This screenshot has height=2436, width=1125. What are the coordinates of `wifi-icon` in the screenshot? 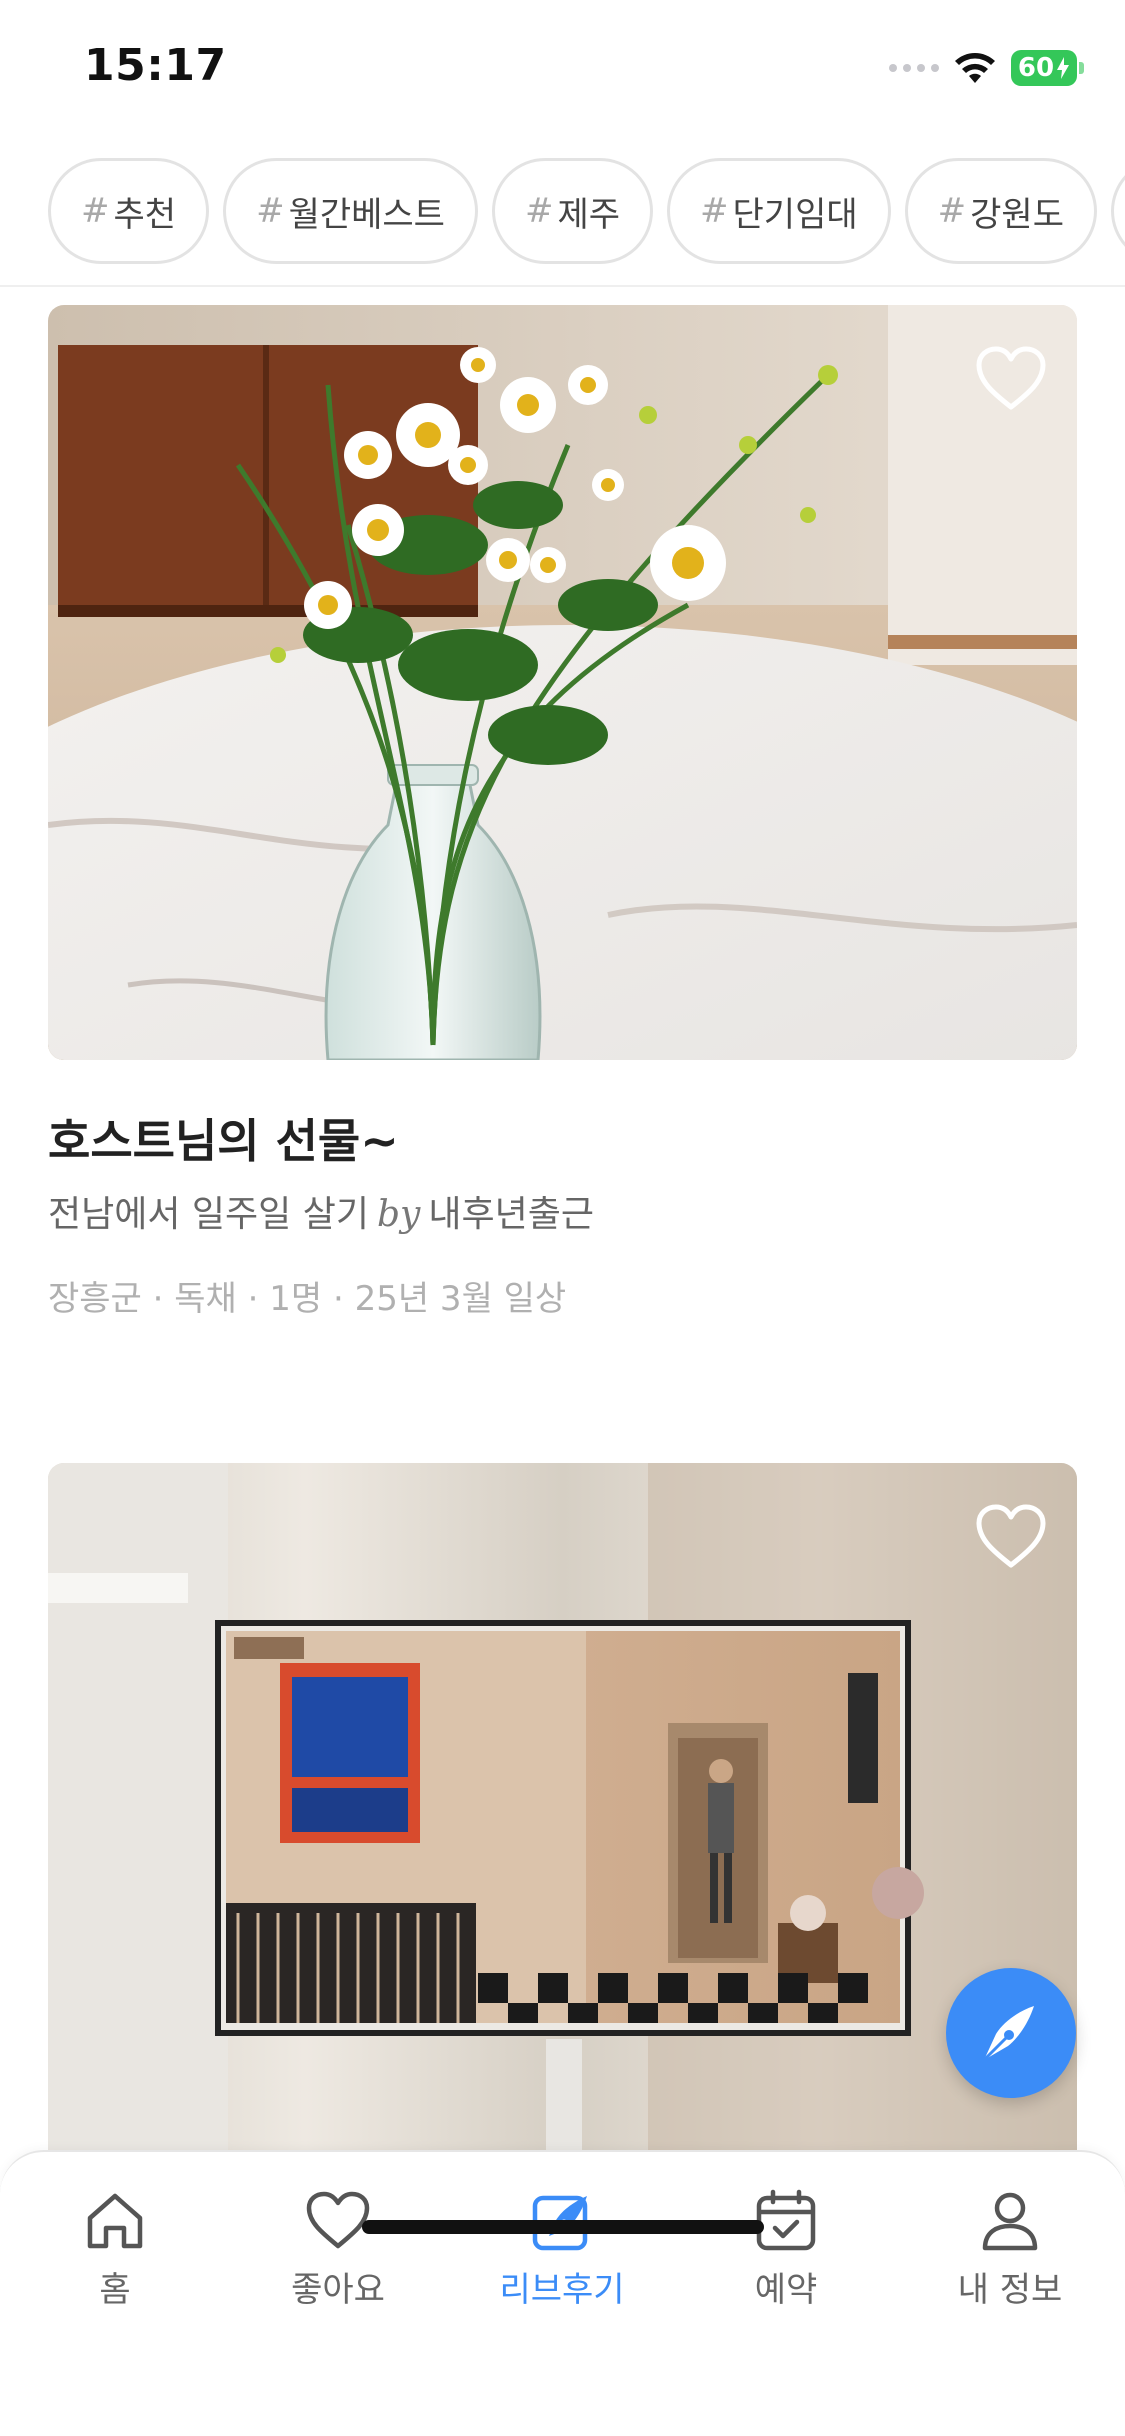 It's located at (975, 68).